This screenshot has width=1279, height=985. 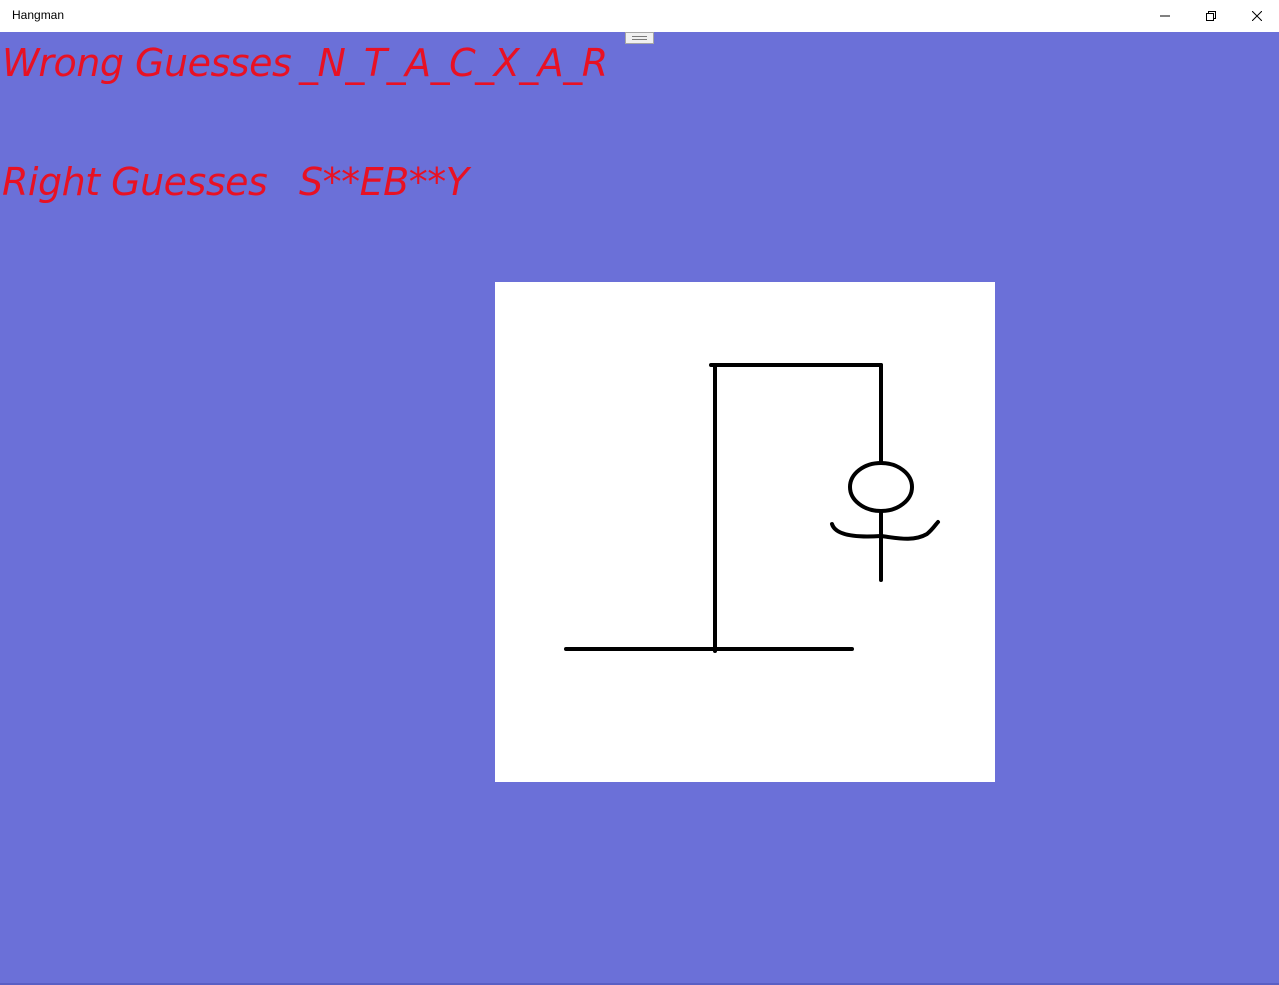 I want to click on close-icon, so click(x=1257, y=16).